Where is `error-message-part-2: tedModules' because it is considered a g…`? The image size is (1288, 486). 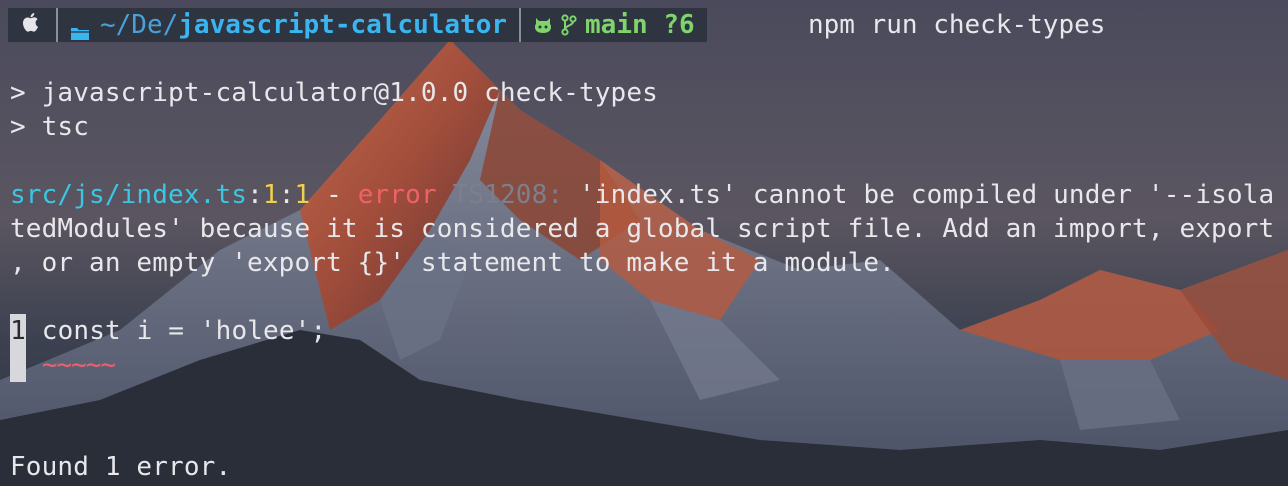 error-message-part-2: tedModules' because it is considered a g… is located at coordinates (642, 229).